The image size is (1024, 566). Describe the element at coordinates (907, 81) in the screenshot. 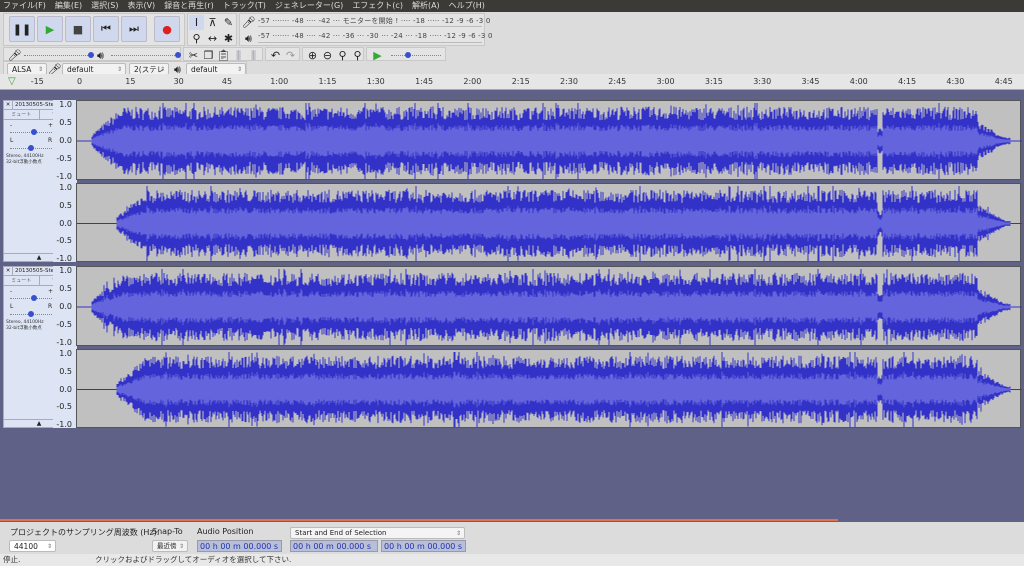

I see `ruler-tick: 4:15` at that location.